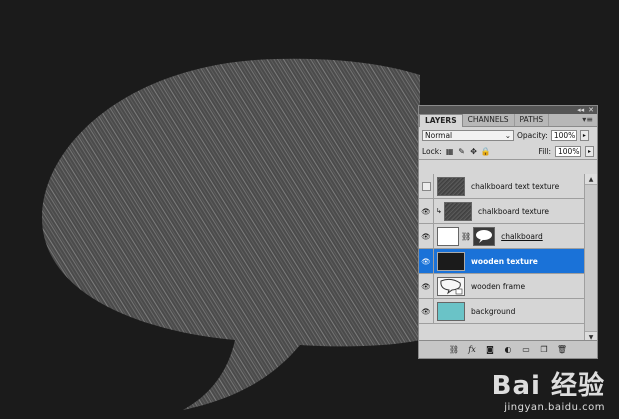  I want to click on new-layer-icon: ❐, so click(544, 350).